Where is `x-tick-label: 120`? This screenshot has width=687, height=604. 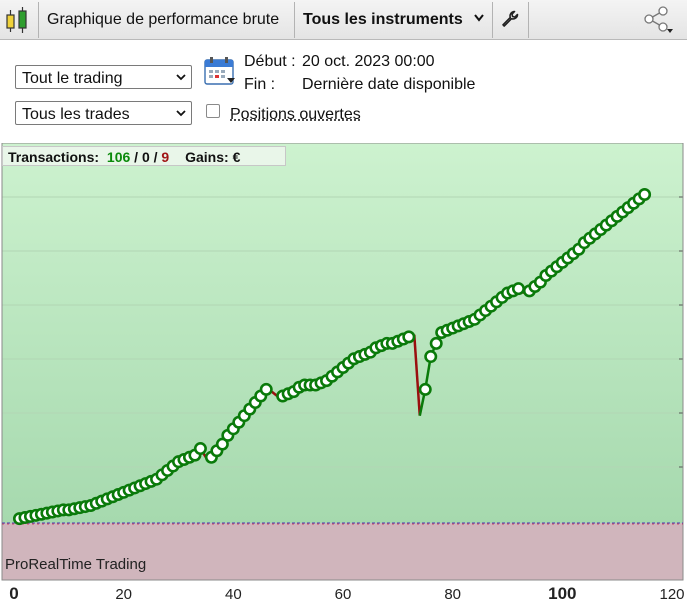
x-tick-label: 120 is located at coordinates (671, 594).